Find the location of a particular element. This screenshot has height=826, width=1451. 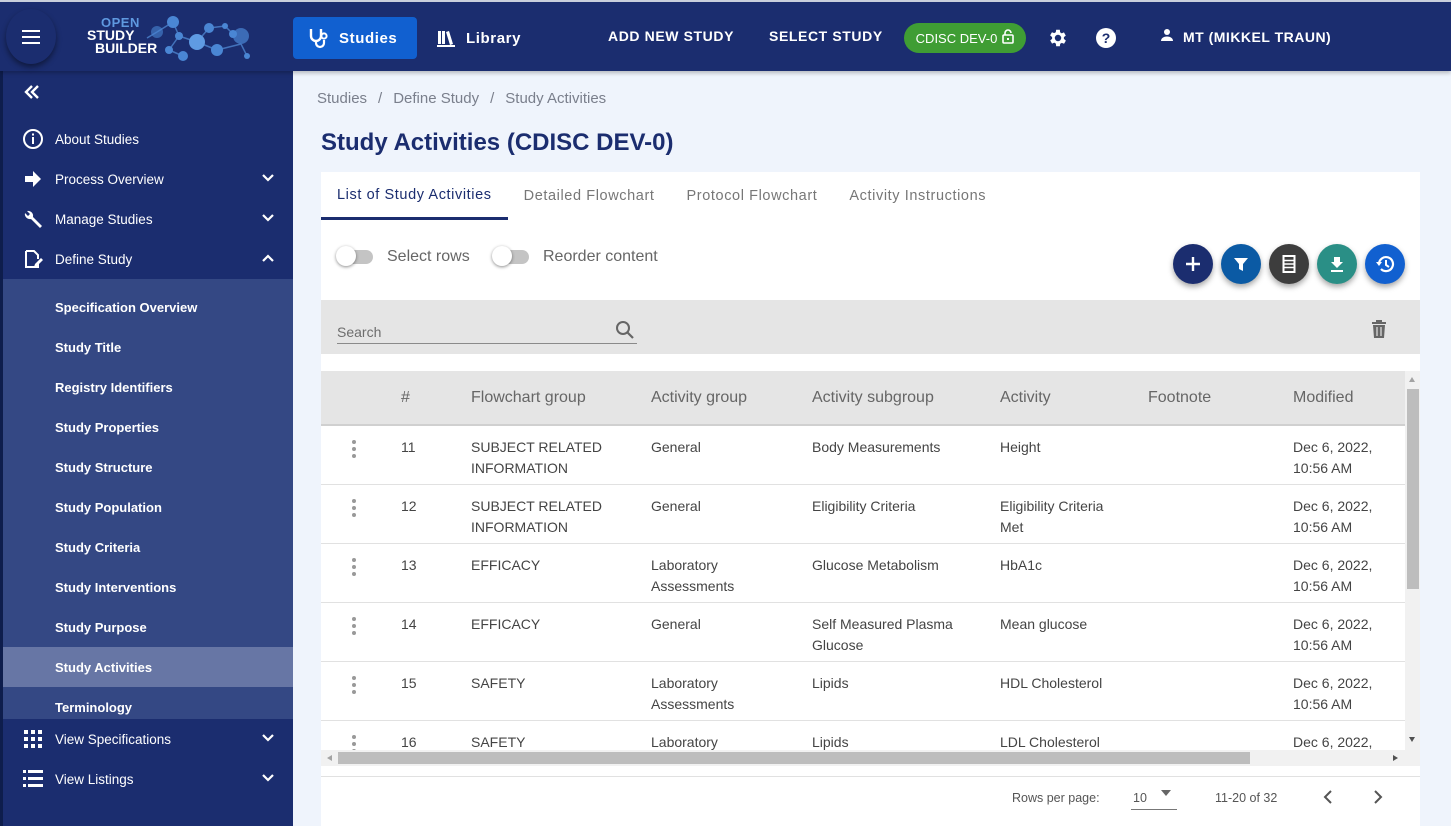

delete-icon is located at coordinates (1379, 331).